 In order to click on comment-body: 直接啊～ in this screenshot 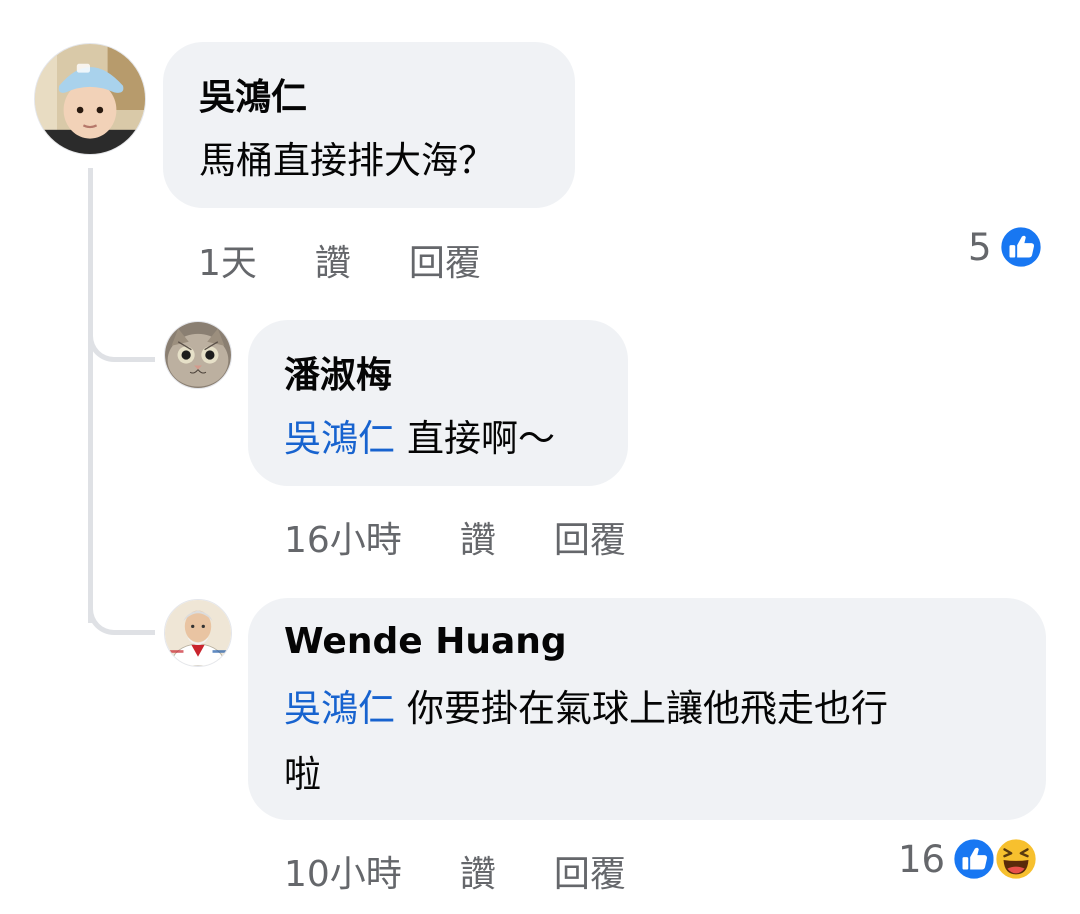, I will do `click(481, 438)`.